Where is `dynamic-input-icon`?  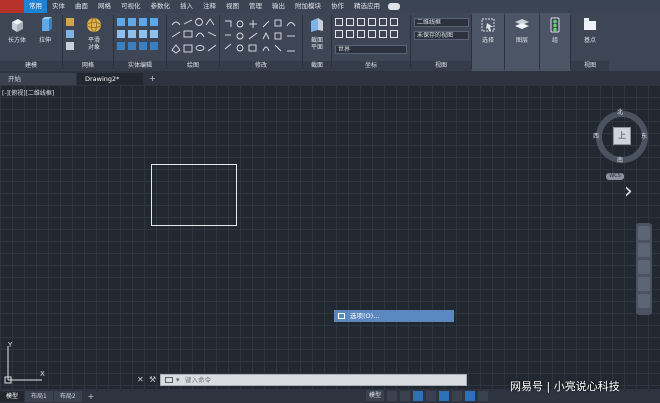
dynamic-input-icon is located at coordinates (431, 395).